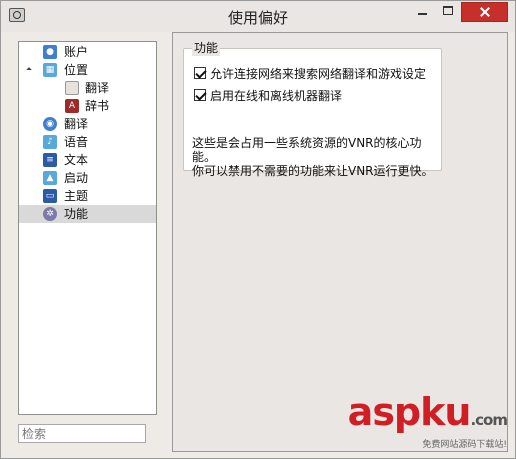 The image size is (516, 459). Describe the element at coordinates (82, 433) in the screenshot. I see `search-input` at that location.